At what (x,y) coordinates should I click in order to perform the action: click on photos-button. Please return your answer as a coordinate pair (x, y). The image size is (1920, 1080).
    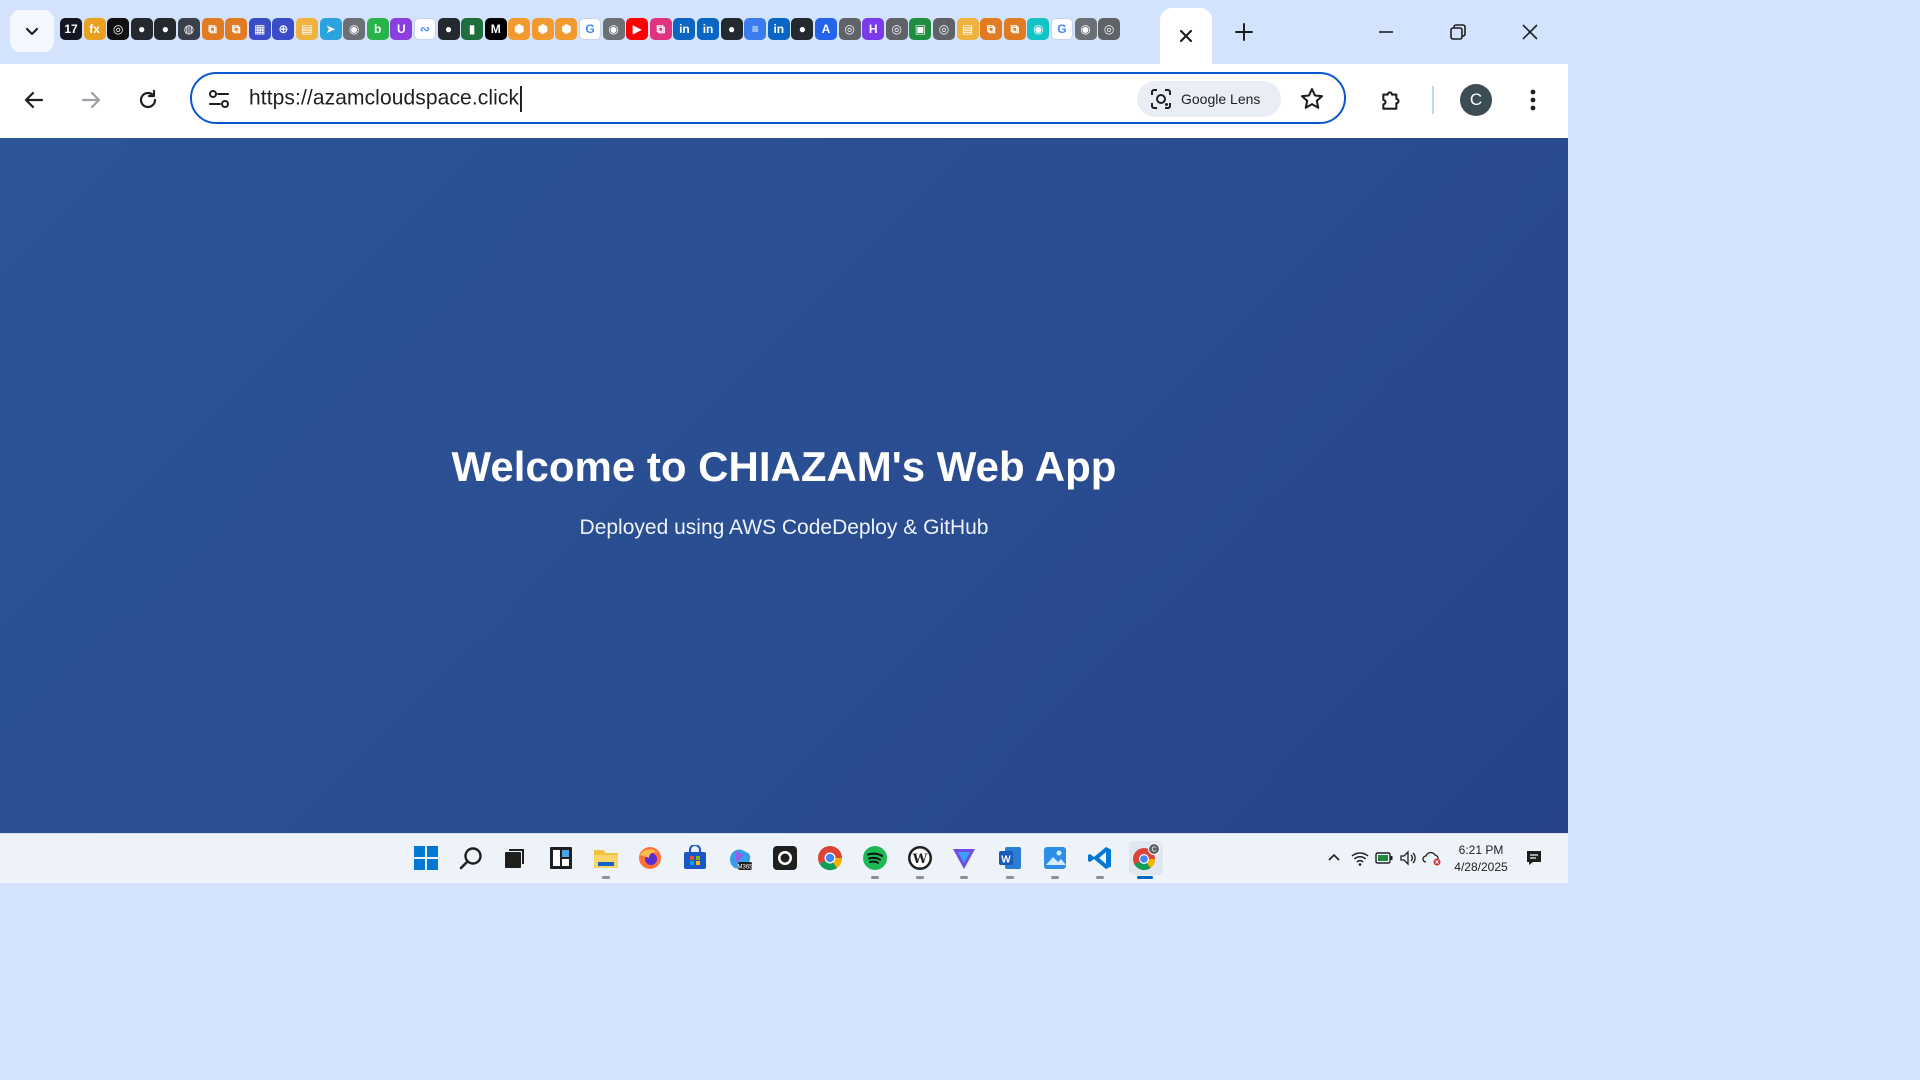
    Looking at the image, I should click on (1055, 858).